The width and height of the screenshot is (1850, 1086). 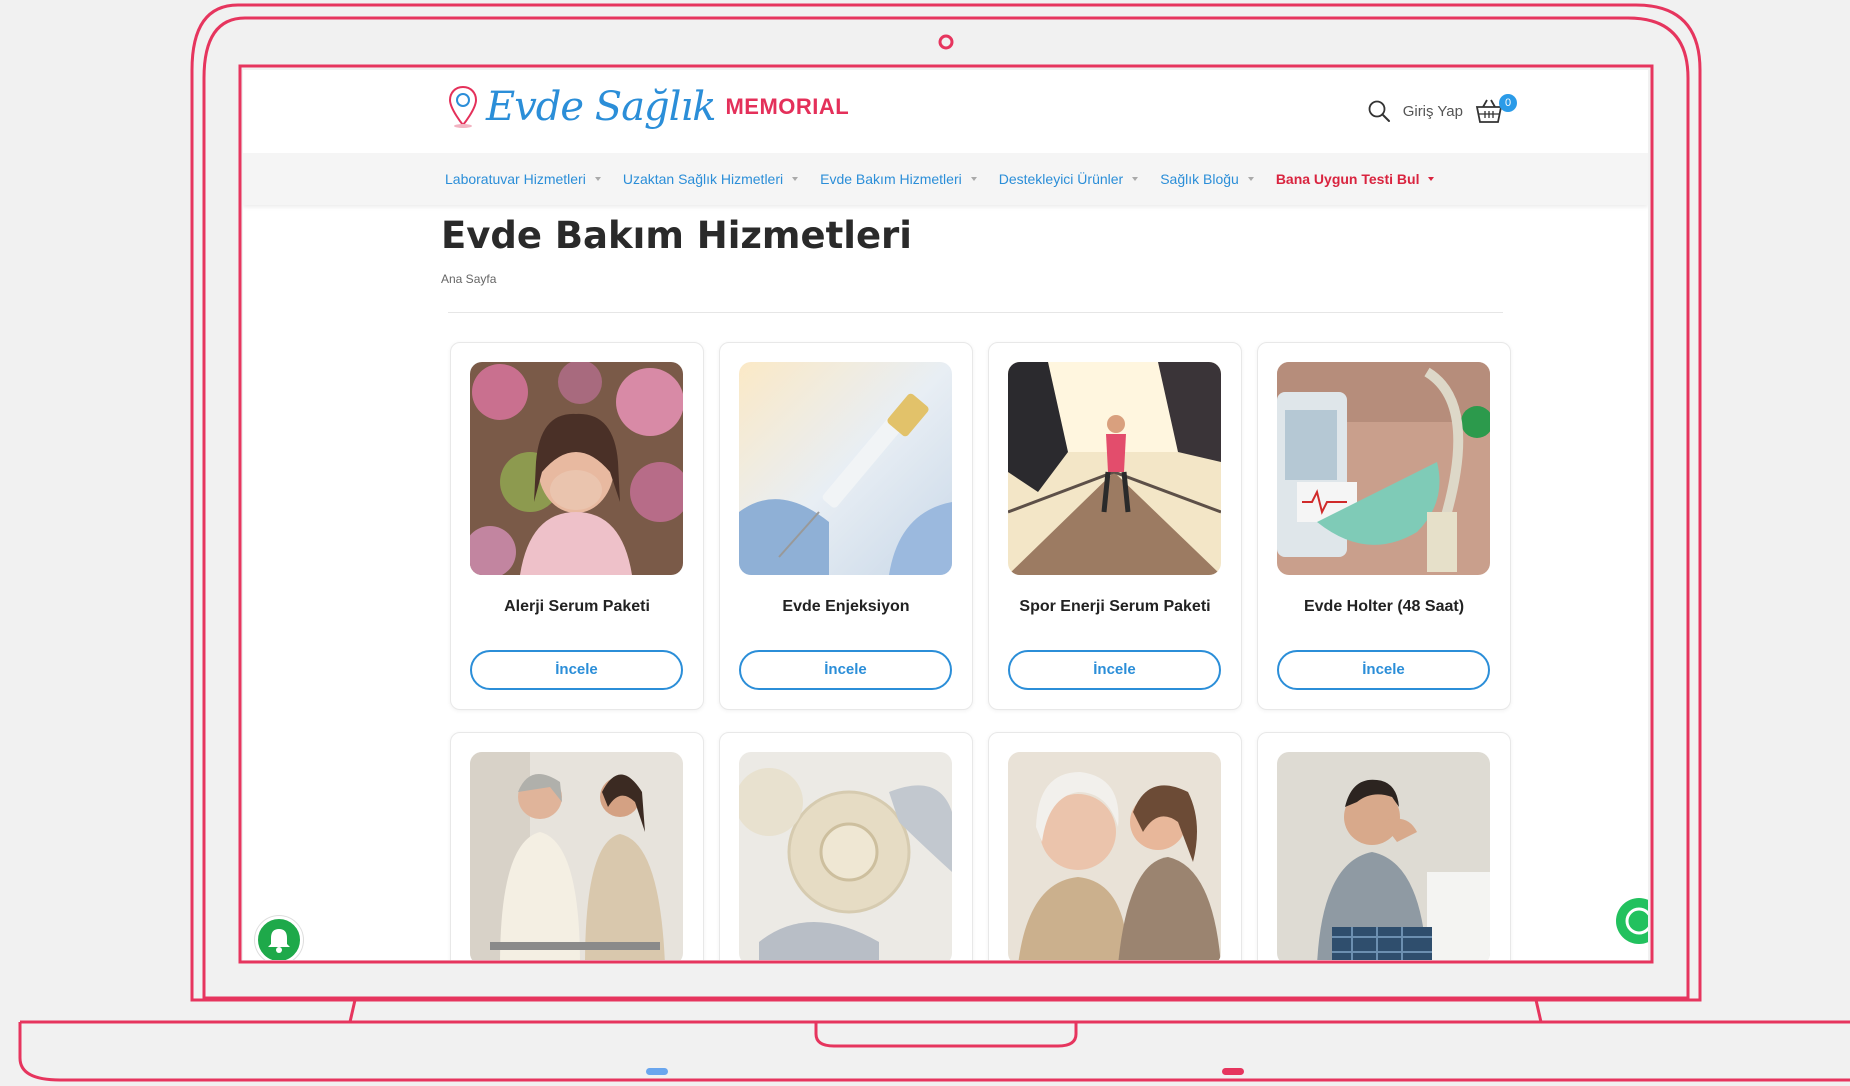 I want to click on logo-script-text: Evde Sağlık, so click(x=601, y=107).